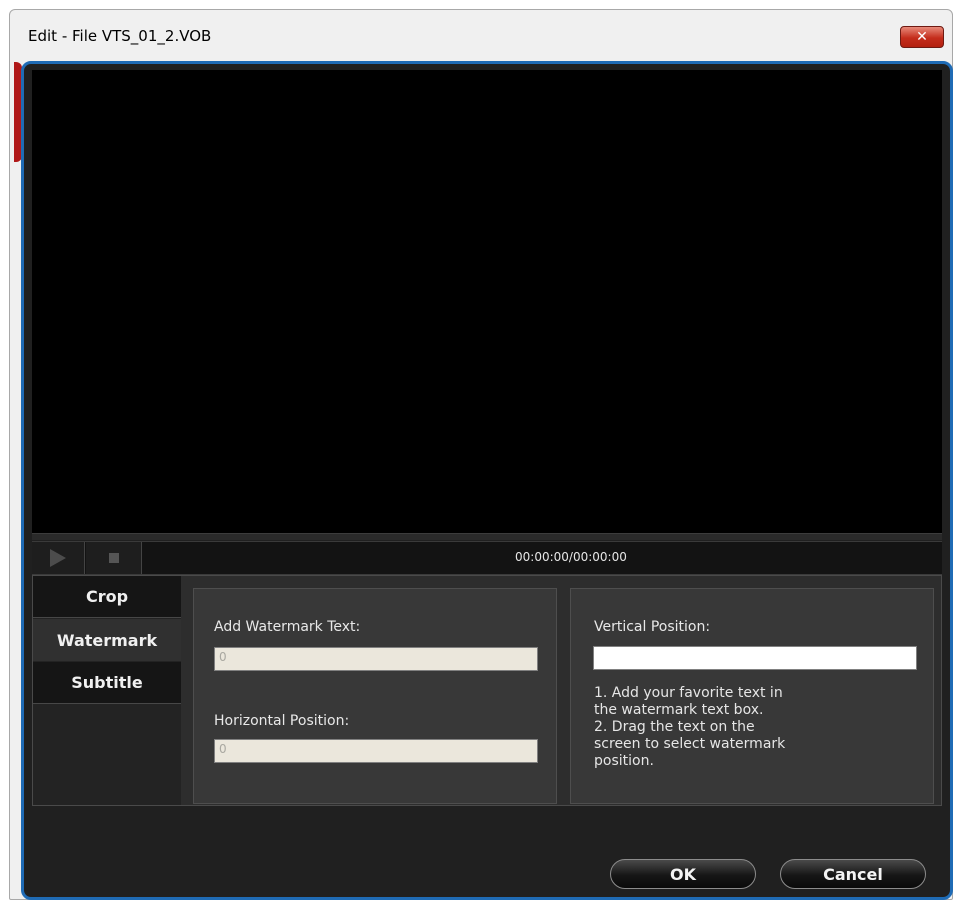 Image resolution: width=955 pixels, height=903 pixels. I want to click on stop-button, so click(114, 558).